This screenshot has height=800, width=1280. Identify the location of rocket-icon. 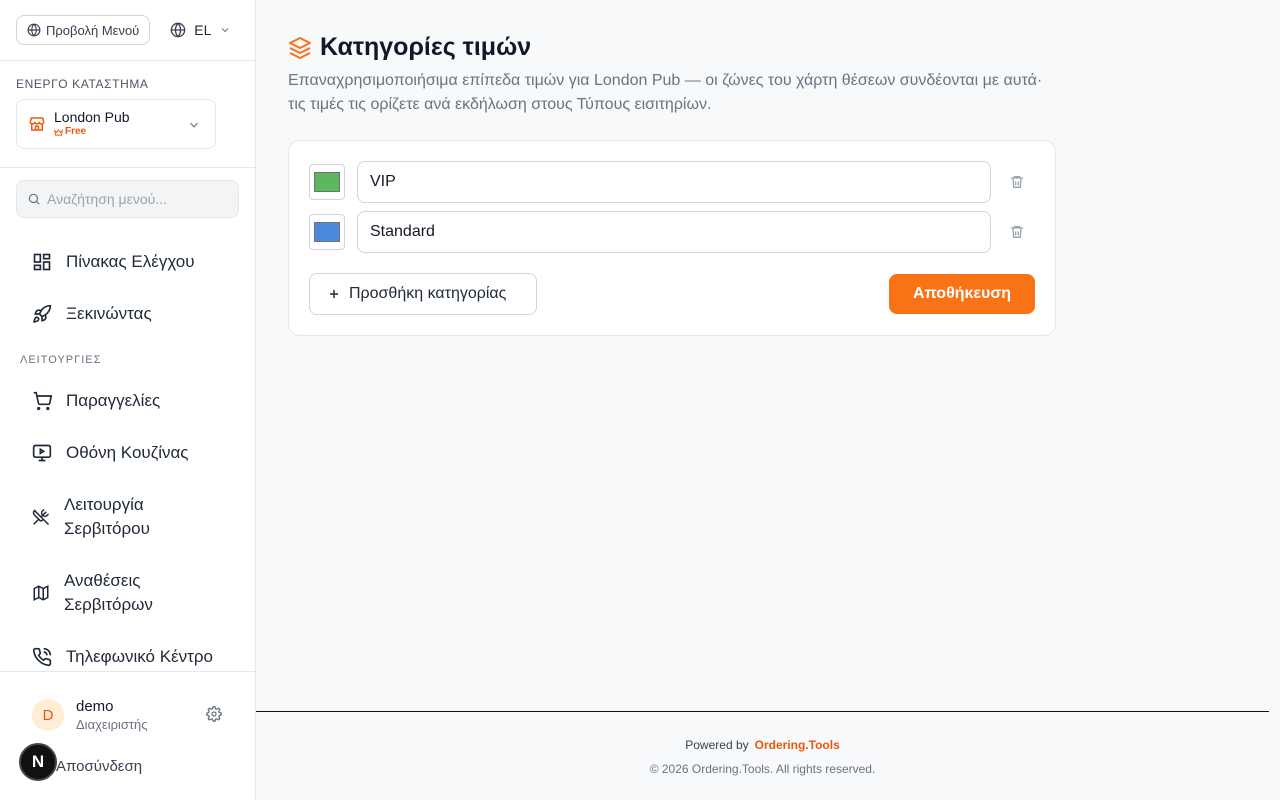
(42, 313).